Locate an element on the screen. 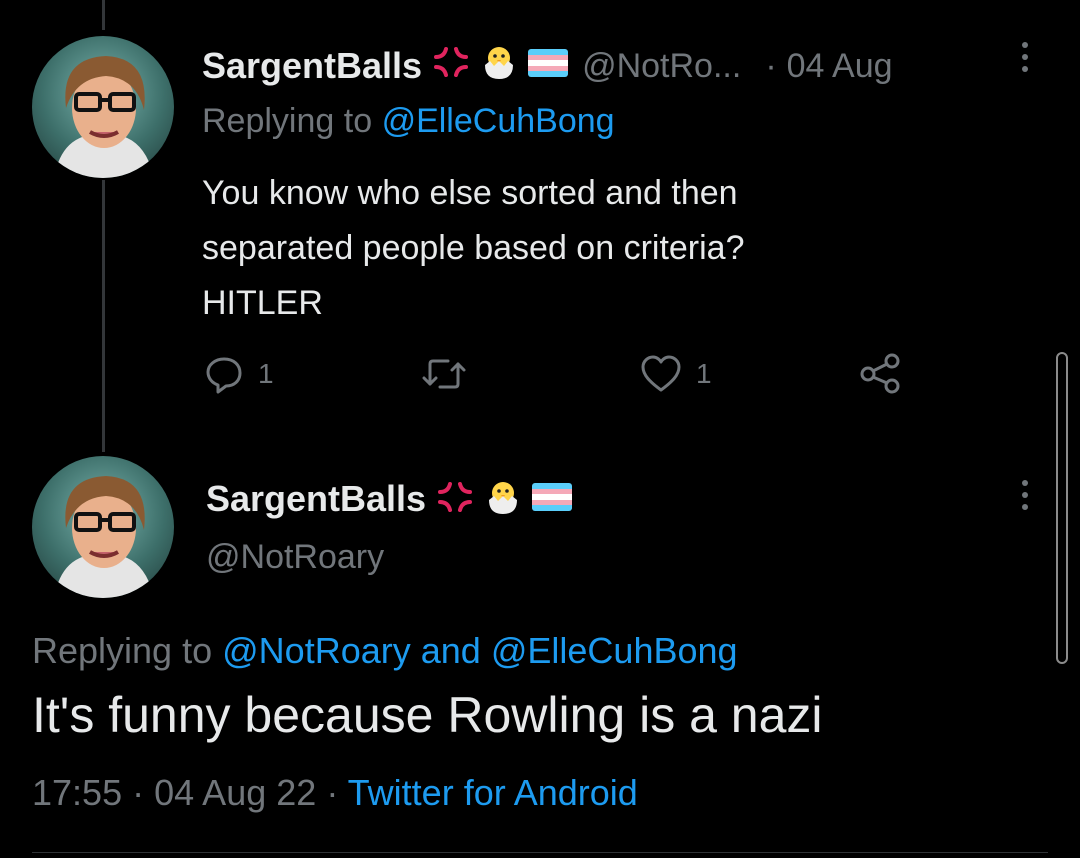 This screenshot has width=1080, height=858. share-button is located at coordinates (880, 373).